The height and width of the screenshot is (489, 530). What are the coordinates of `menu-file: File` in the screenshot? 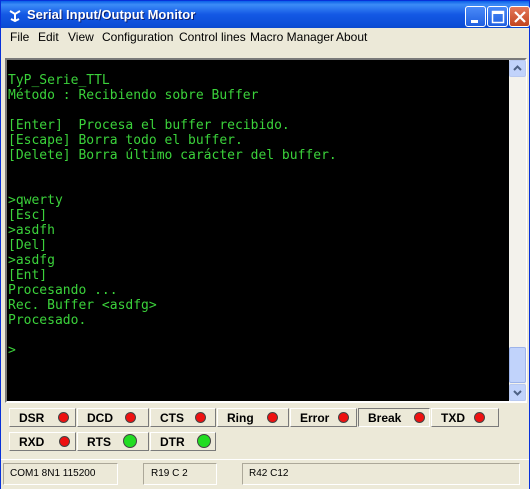 It's located at (19, 37).